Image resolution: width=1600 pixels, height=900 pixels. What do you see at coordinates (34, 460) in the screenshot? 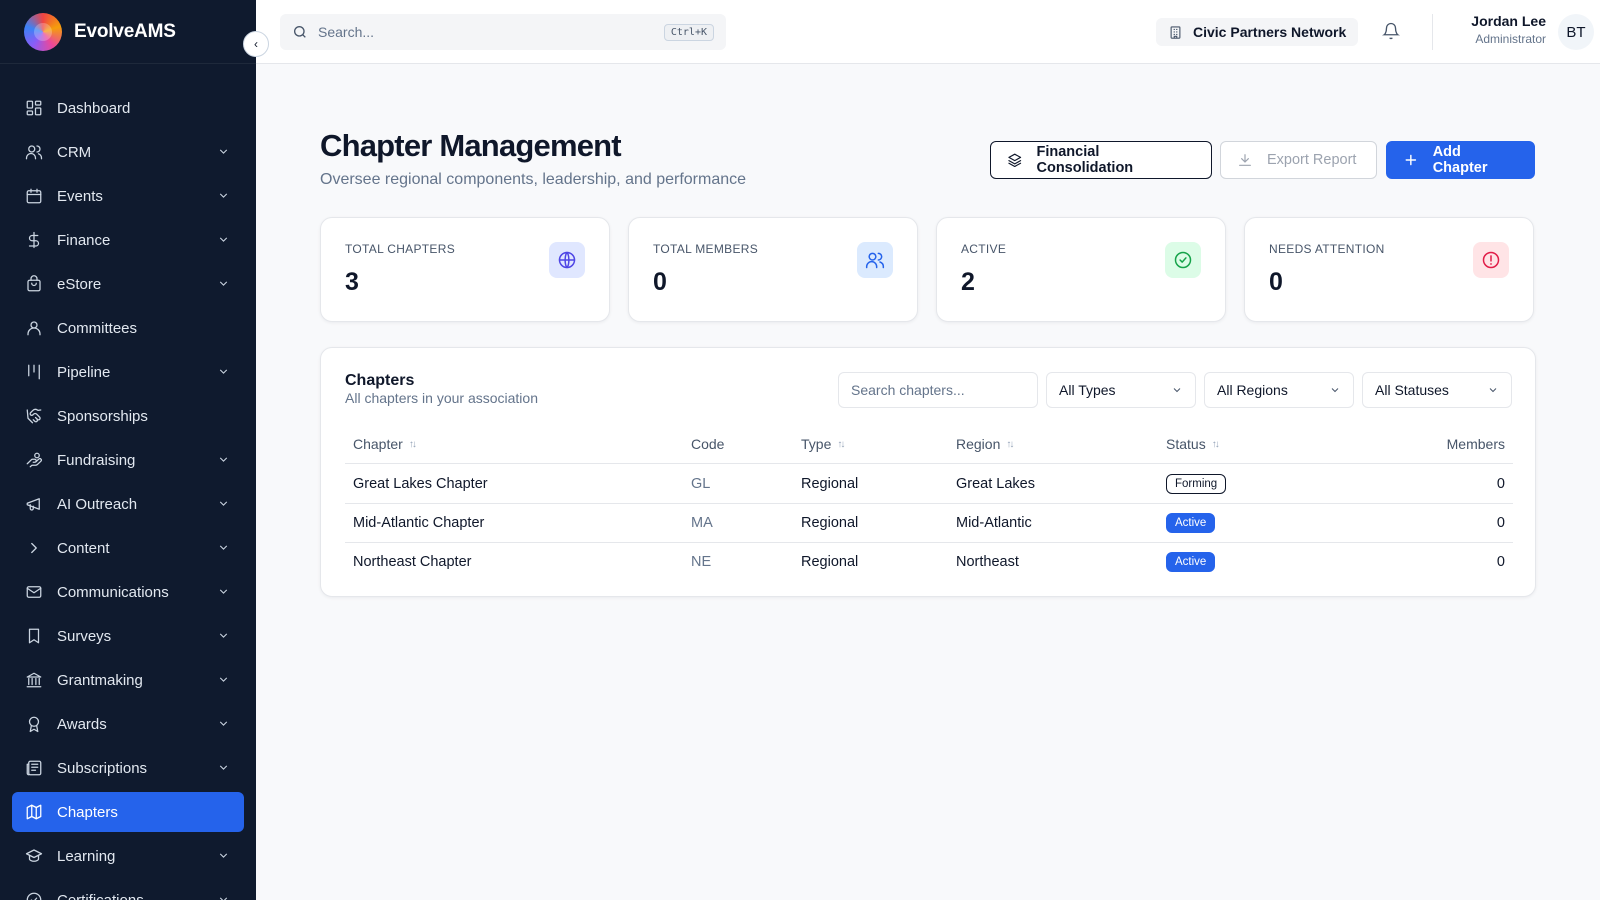
I see `hand-coins-icon` at bounding box center [34, 460].